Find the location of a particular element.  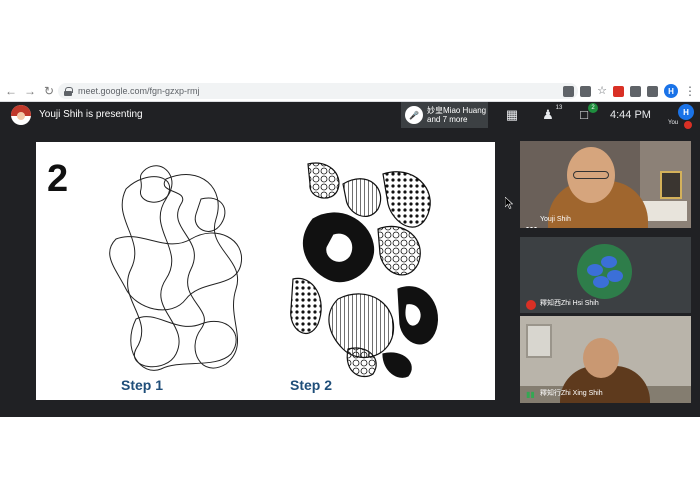

self-avatar: H is located at coordinates (686, 112).